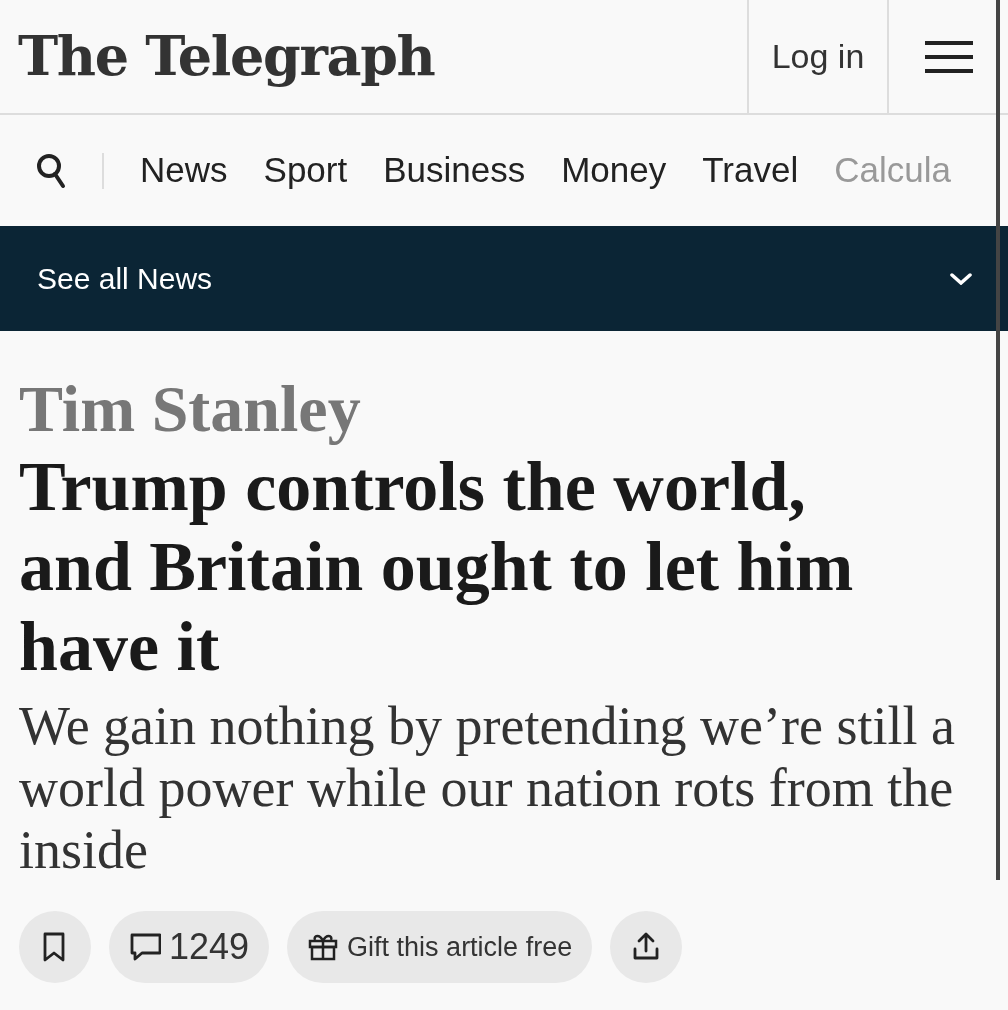  I want to click on section-label: See all News, so click(125, 279).